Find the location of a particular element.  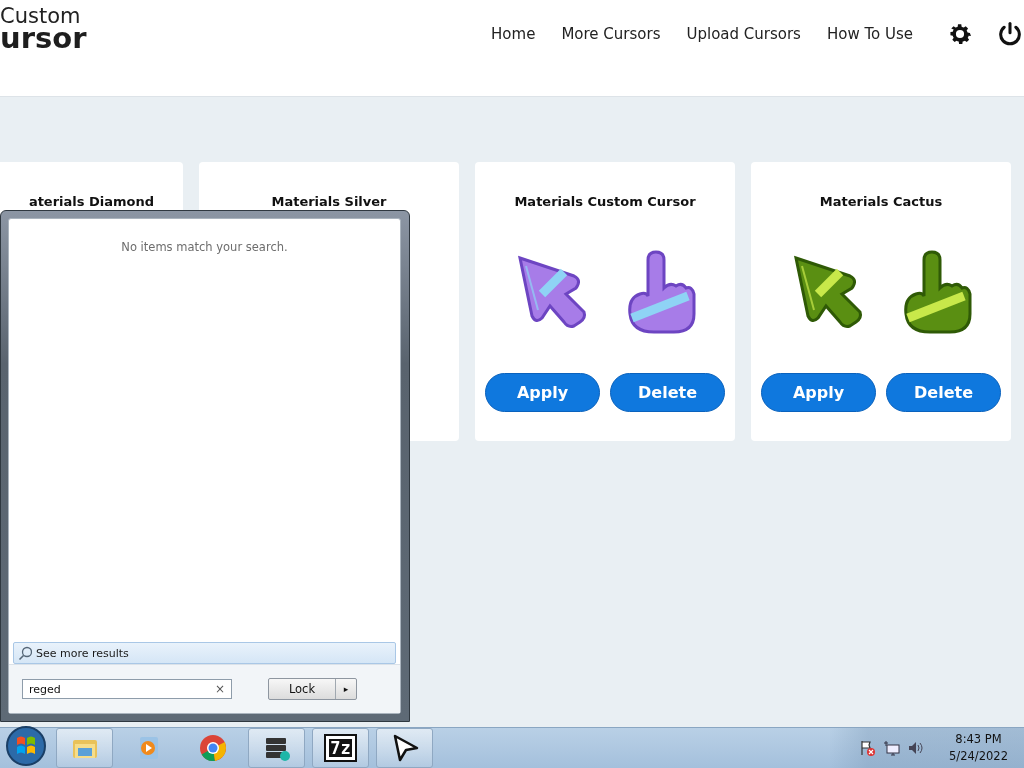

clock-date: 5/24/2022 is located at coordinates (978, 756).